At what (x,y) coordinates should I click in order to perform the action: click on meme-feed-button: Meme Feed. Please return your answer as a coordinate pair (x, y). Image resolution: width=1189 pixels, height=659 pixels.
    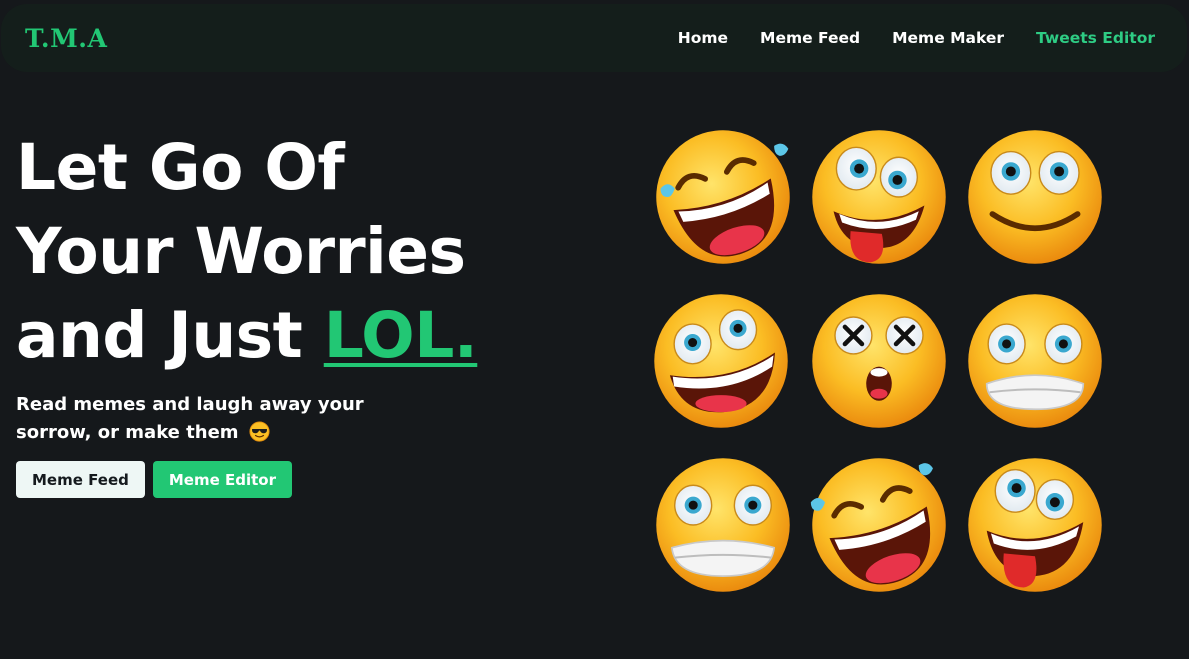
    Looking at the image, I should click on (80, 479).